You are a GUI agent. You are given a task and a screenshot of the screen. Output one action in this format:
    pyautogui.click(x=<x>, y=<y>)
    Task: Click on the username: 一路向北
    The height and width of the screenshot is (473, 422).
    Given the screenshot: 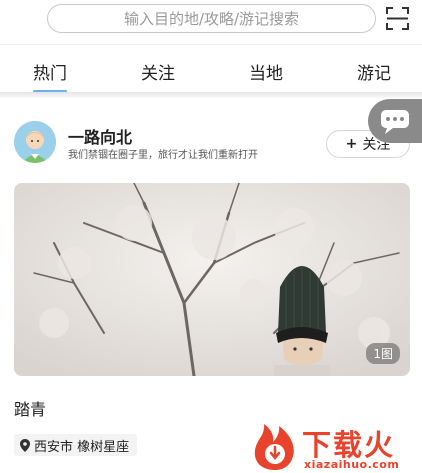 What is the action you would take?
    pyautogui.click(x=100, y=136)
    